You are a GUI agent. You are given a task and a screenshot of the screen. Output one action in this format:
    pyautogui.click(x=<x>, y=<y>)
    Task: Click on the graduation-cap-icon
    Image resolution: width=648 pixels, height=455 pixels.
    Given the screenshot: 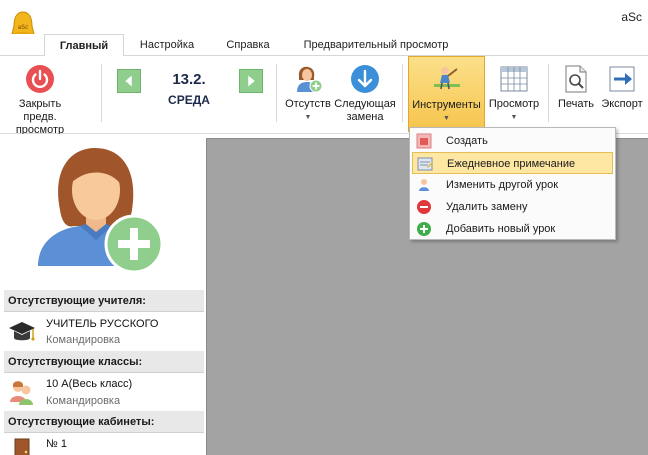 What is the action you would take?
    pyautogui.click(x=22, y=331)
    